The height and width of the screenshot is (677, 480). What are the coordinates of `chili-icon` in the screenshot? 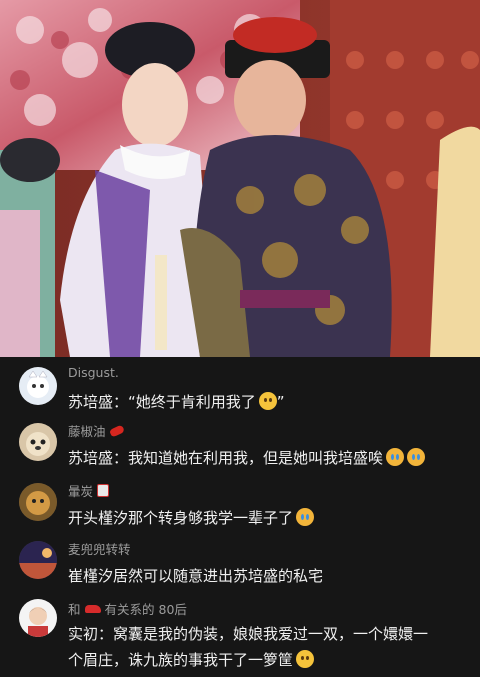 It's located at (116, 430).